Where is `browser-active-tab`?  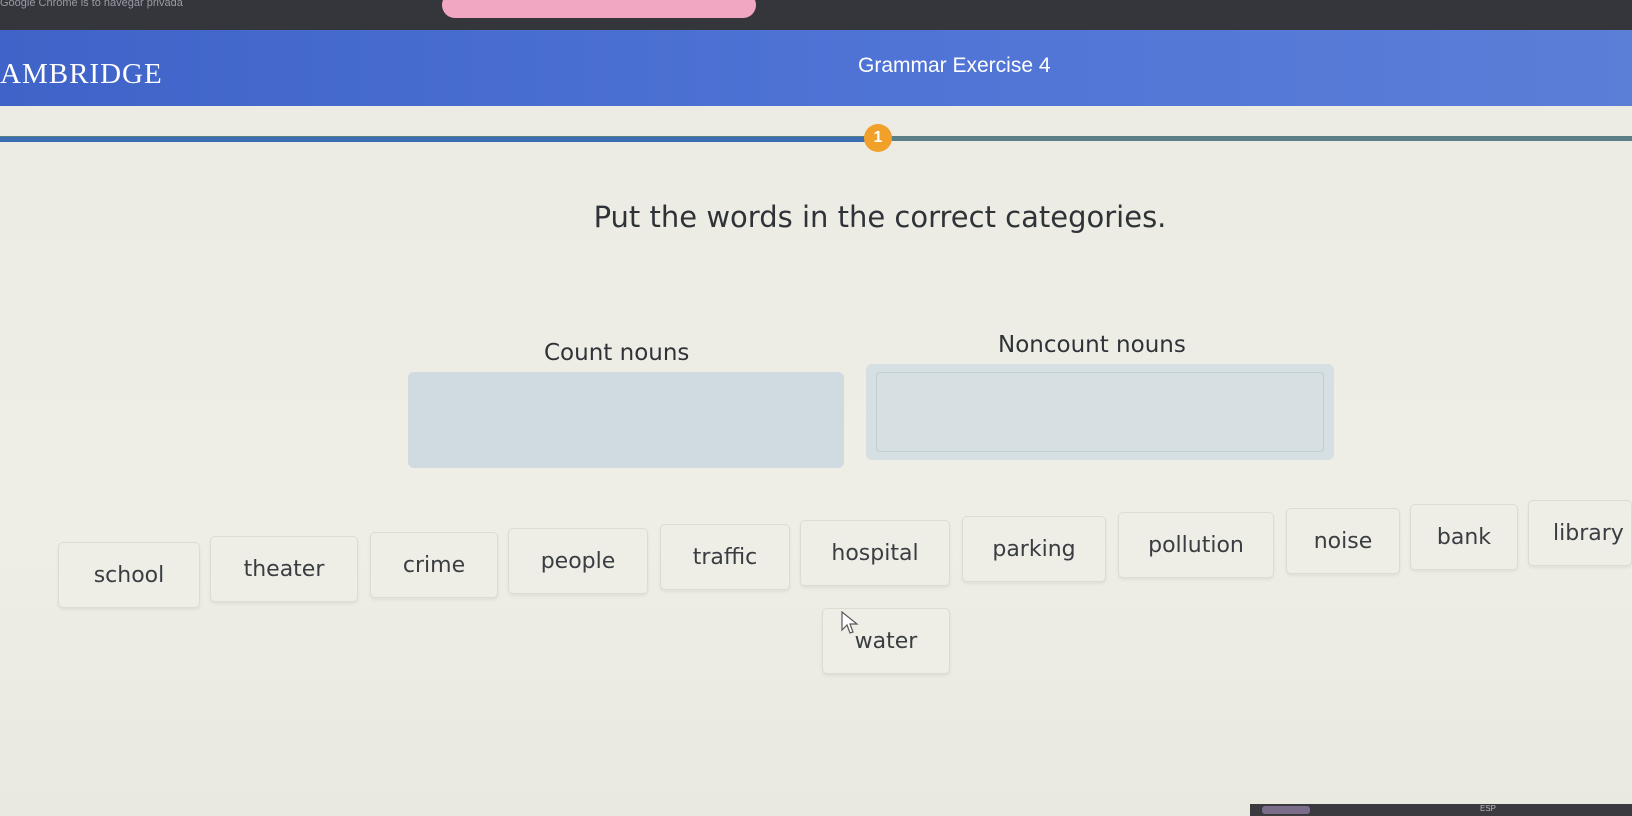 browser-active-tab is located at coordinates (599, 9).